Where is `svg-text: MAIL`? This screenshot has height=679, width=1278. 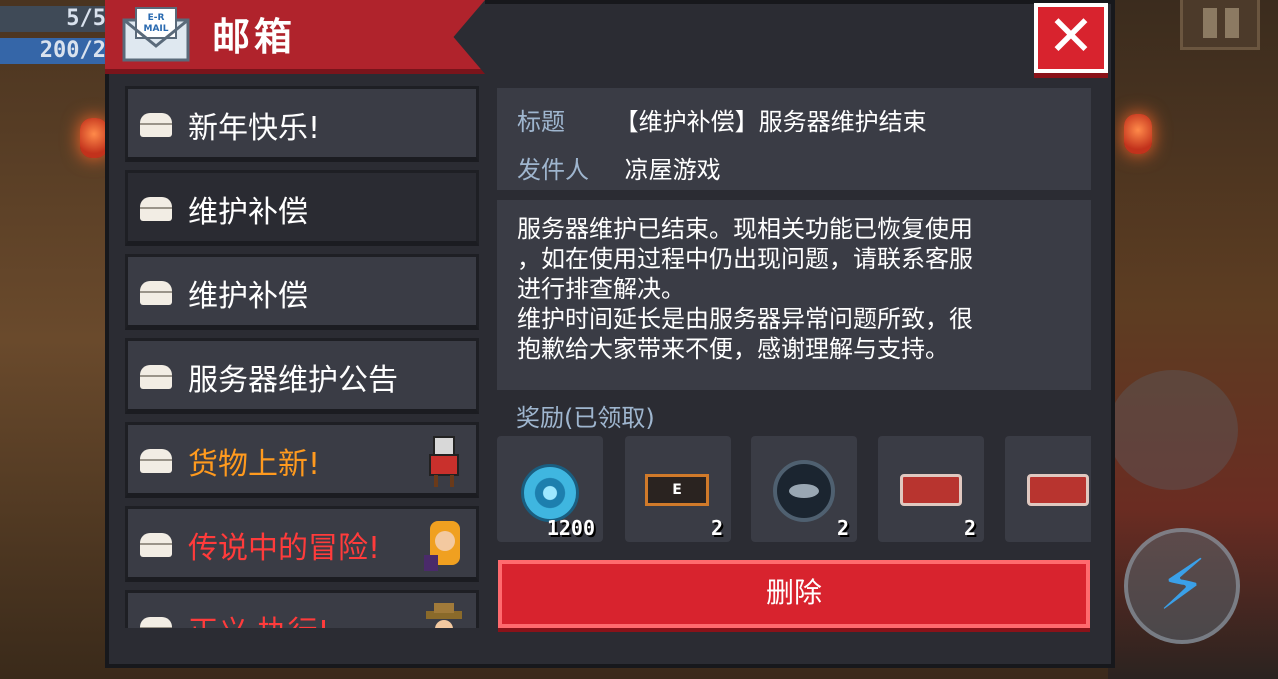
svg-text: MAIL is located at coordinates (155, 29).